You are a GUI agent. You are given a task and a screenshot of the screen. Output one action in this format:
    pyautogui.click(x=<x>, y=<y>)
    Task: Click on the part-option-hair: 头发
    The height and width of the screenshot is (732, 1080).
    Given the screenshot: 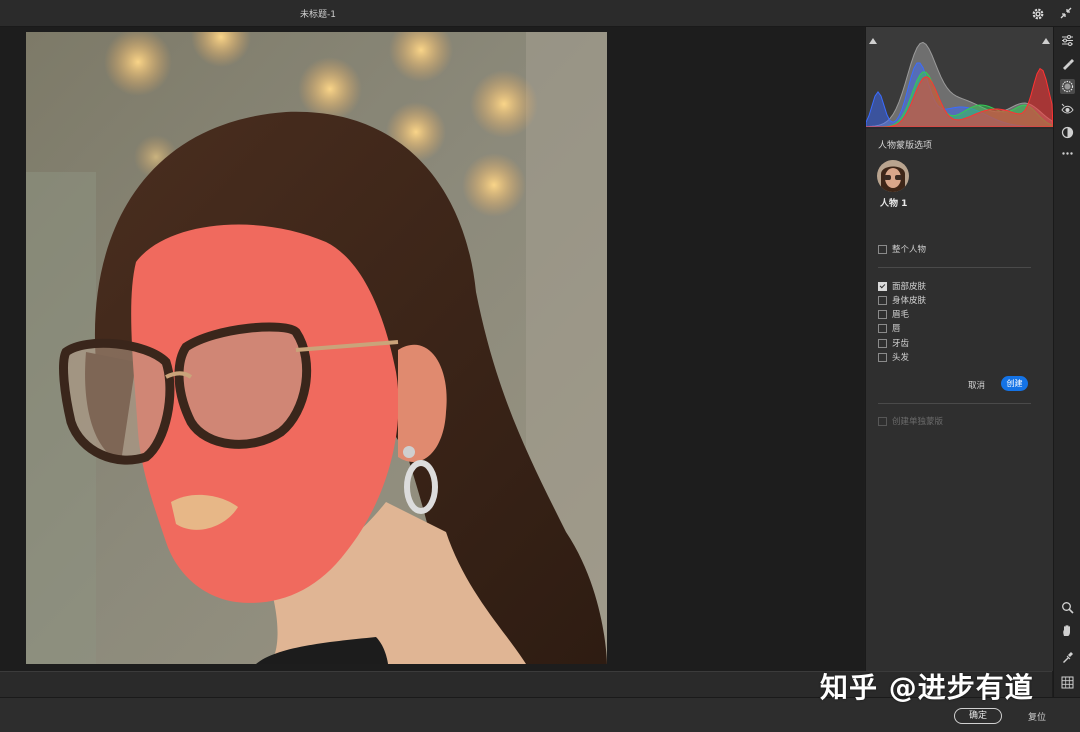 What is the action you would take?
    pyautogui.click(x=893, y=357)
    